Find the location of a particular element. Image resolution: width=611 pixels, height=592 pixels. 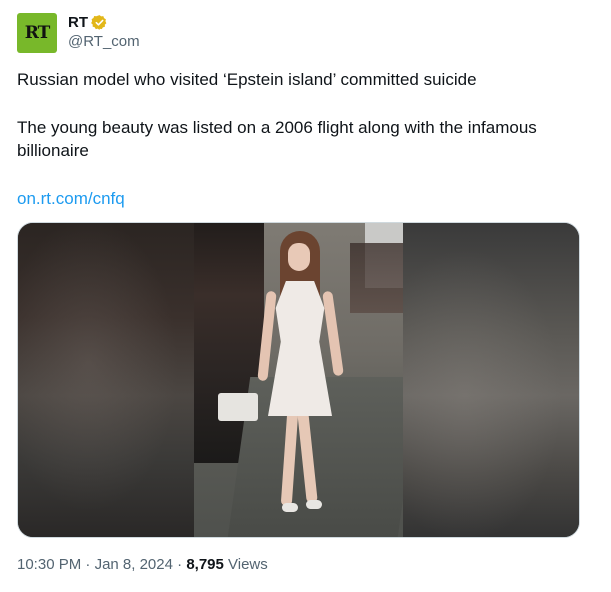

tweet-header: RT RT @RT_com is located at coordinates (78, 33).